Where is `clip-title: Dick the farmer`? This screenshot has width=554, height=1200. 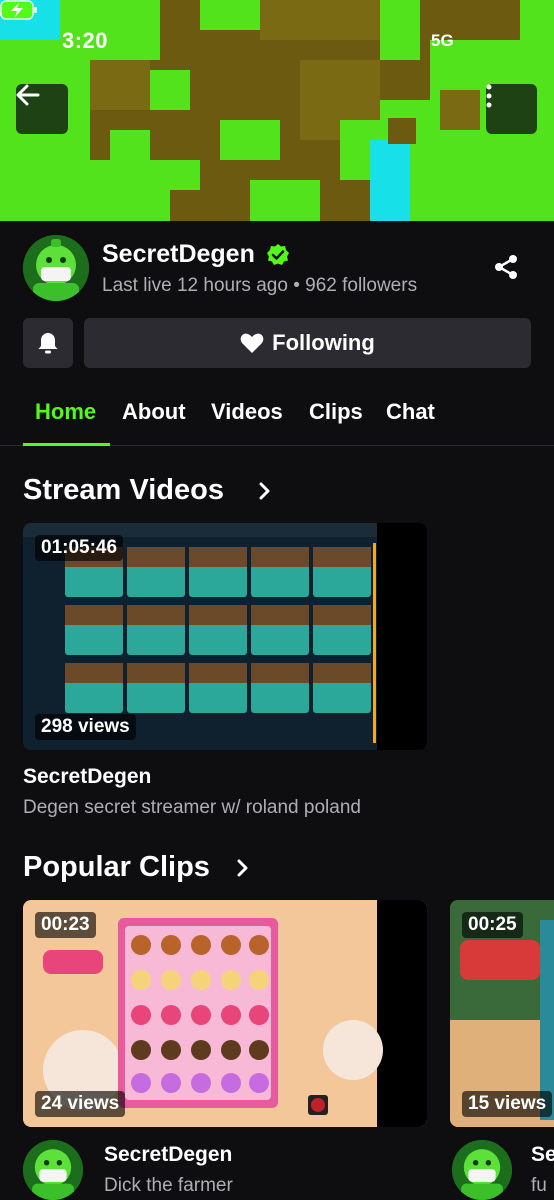
clip-title: Dick the farmer is located at coordinates (168, 1186).